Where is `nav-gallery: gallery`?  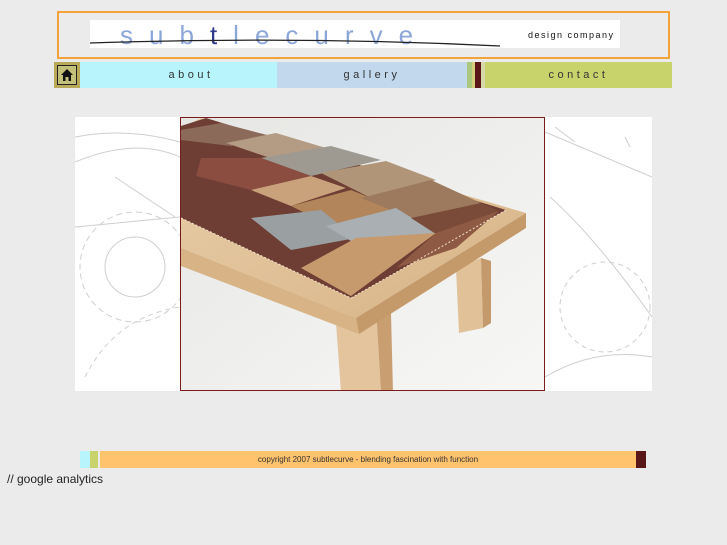 nav-gallery: gallery is located at coordinates (372, 75).